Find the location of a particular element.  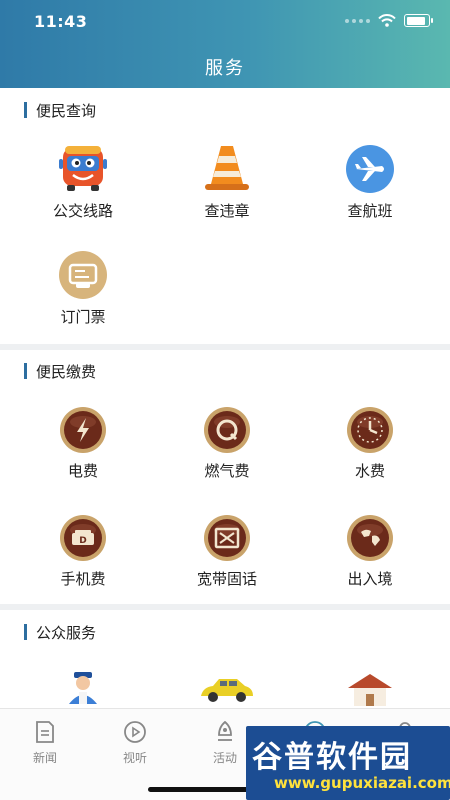

svg-text: D is located at coordinates (82, 541).